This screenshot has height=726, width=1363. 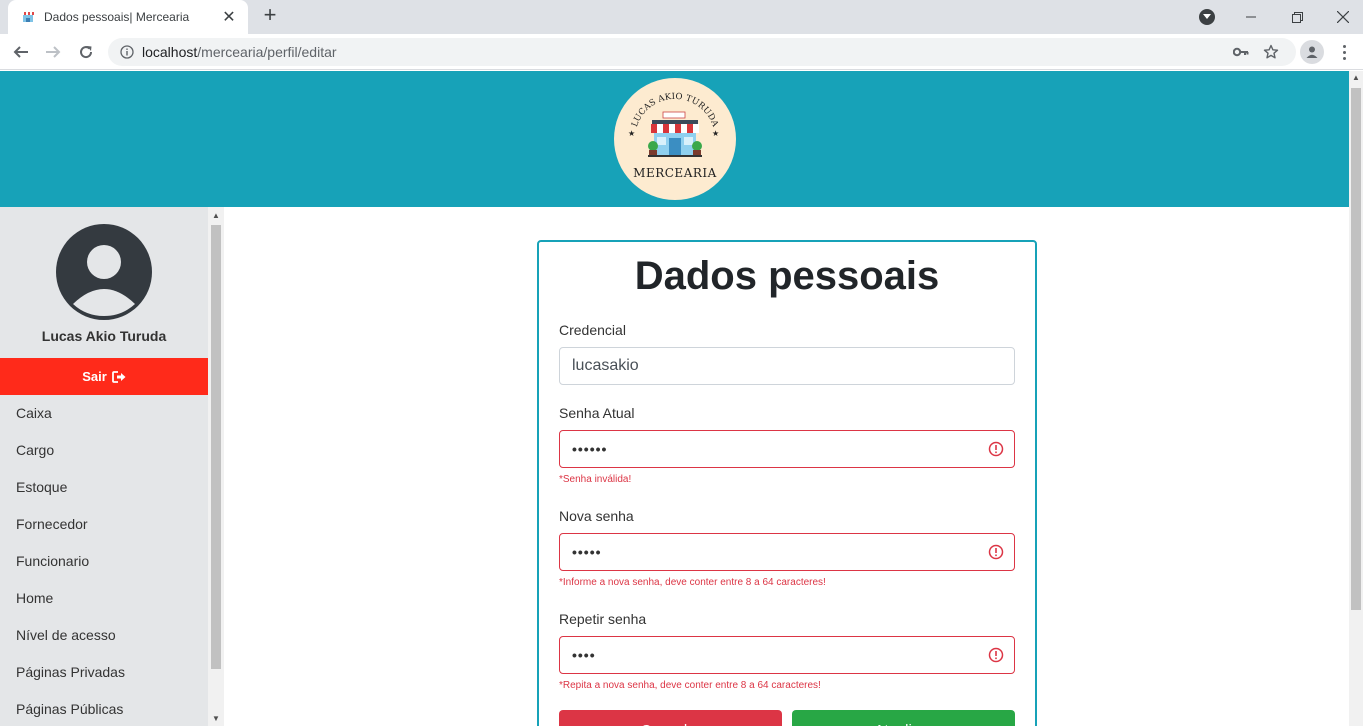 I want to click on chevron-down-icon, so click(x=1207, y=16).